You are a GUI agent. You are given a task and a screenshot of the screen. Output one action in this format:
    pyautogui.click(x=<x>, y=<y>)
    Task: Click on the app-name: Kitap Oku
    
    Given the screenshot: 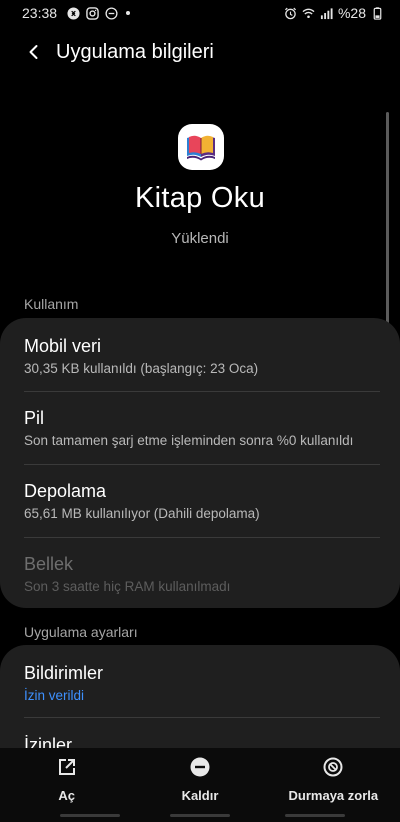 What is the action you would take?
    pyautogui.click(x=200, y=198)
    